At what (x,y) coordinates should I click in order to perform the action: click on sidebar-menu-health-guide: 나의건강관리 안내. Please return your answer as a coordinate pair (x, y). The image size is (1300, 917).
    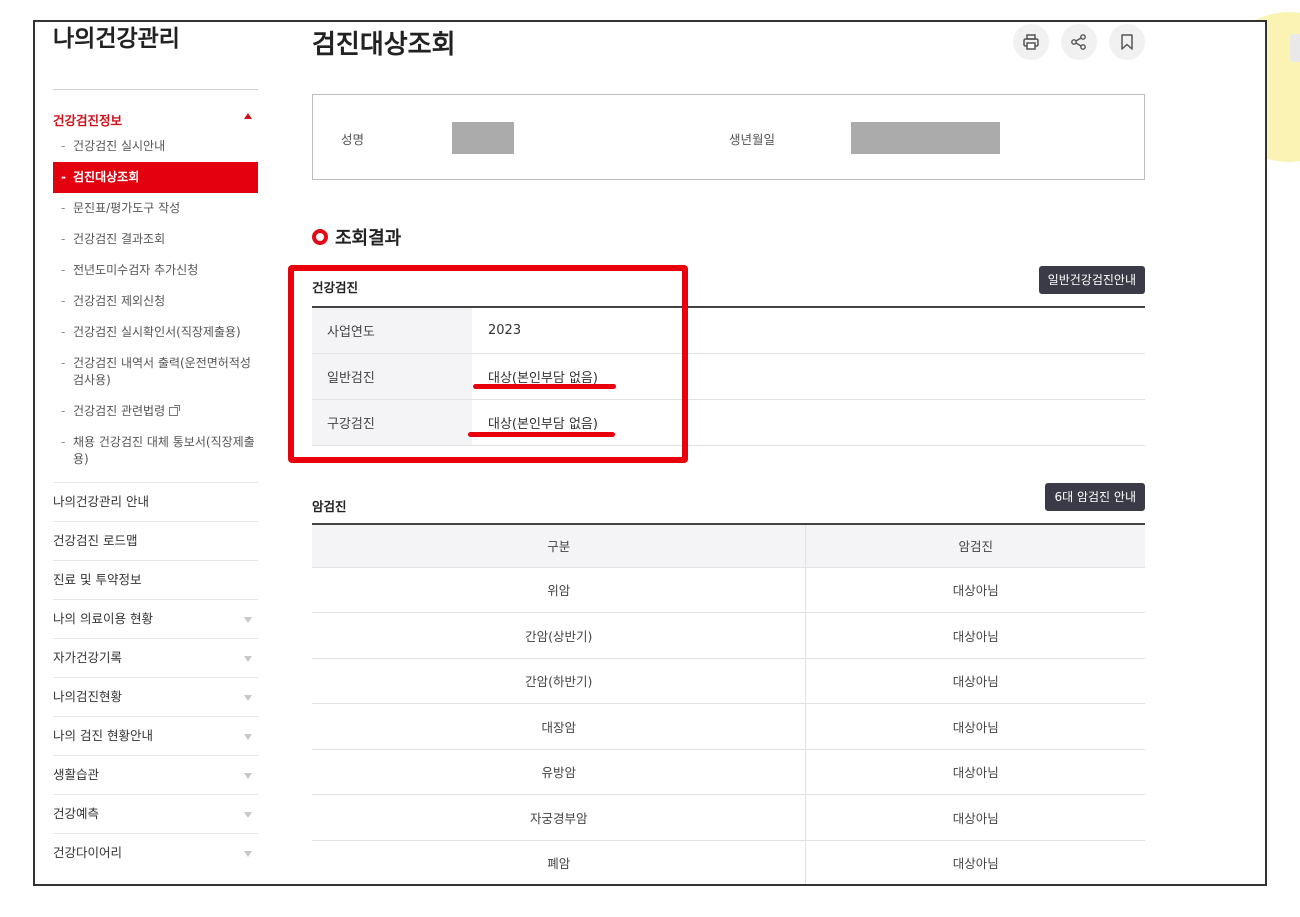
    Looking at the image, I should click on (155, 501).